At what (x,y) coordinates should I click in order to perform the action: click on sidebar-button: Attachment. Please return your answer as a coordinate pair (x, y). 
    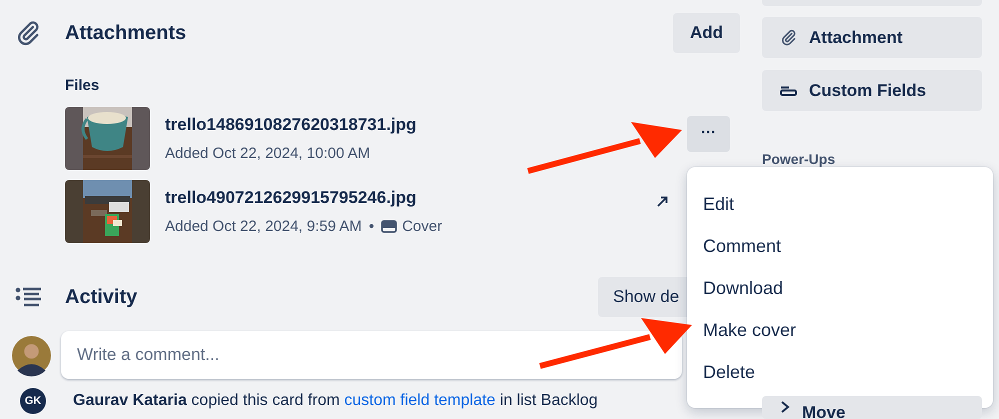
    Looking at the image, I should click on (872, 37).